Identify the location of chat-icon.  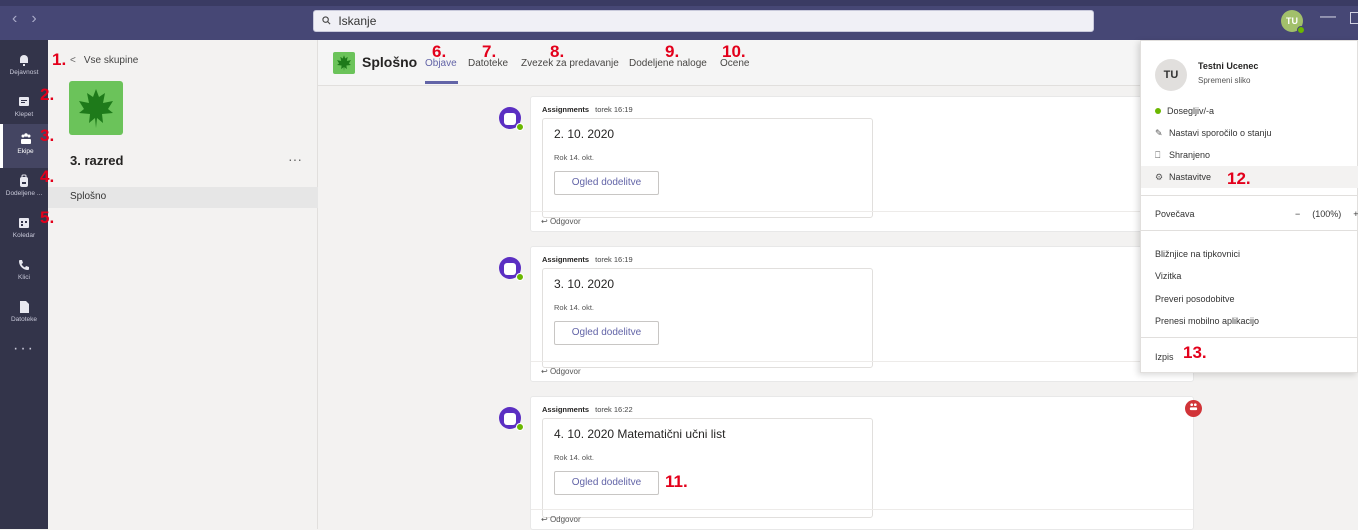
(24, 101).